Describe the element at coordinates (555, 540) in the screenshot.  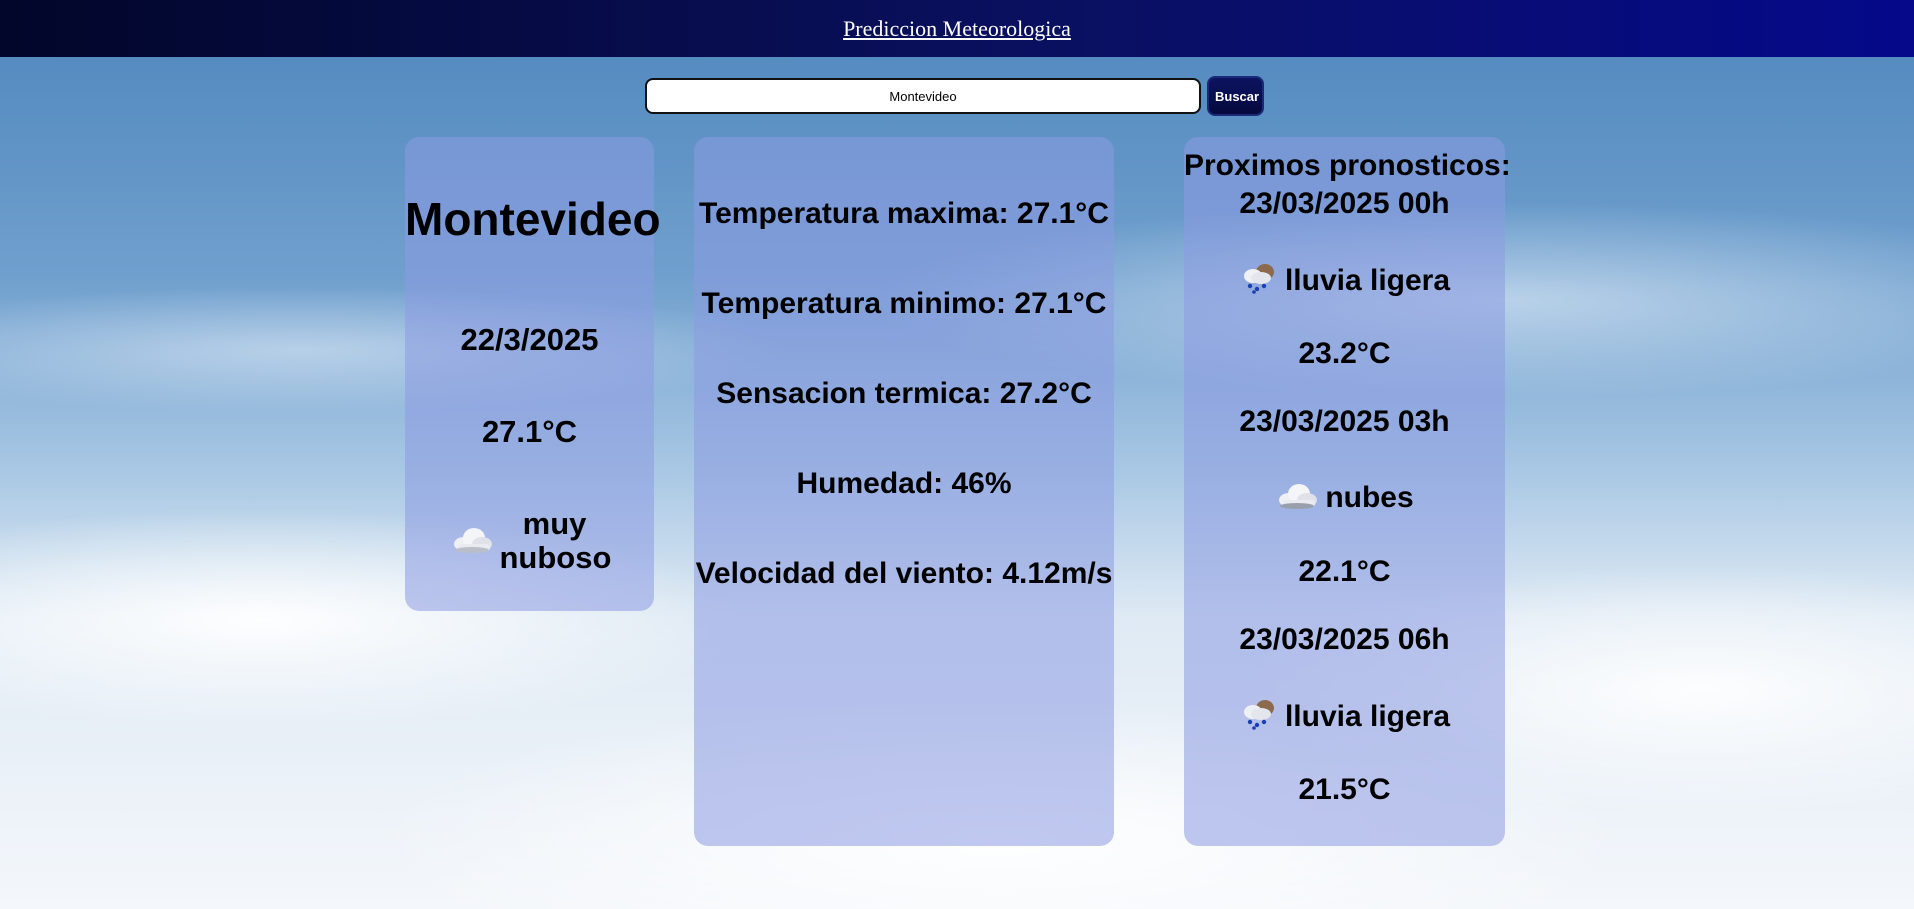
I see `current-condition-label: muy nuboso` at that location.